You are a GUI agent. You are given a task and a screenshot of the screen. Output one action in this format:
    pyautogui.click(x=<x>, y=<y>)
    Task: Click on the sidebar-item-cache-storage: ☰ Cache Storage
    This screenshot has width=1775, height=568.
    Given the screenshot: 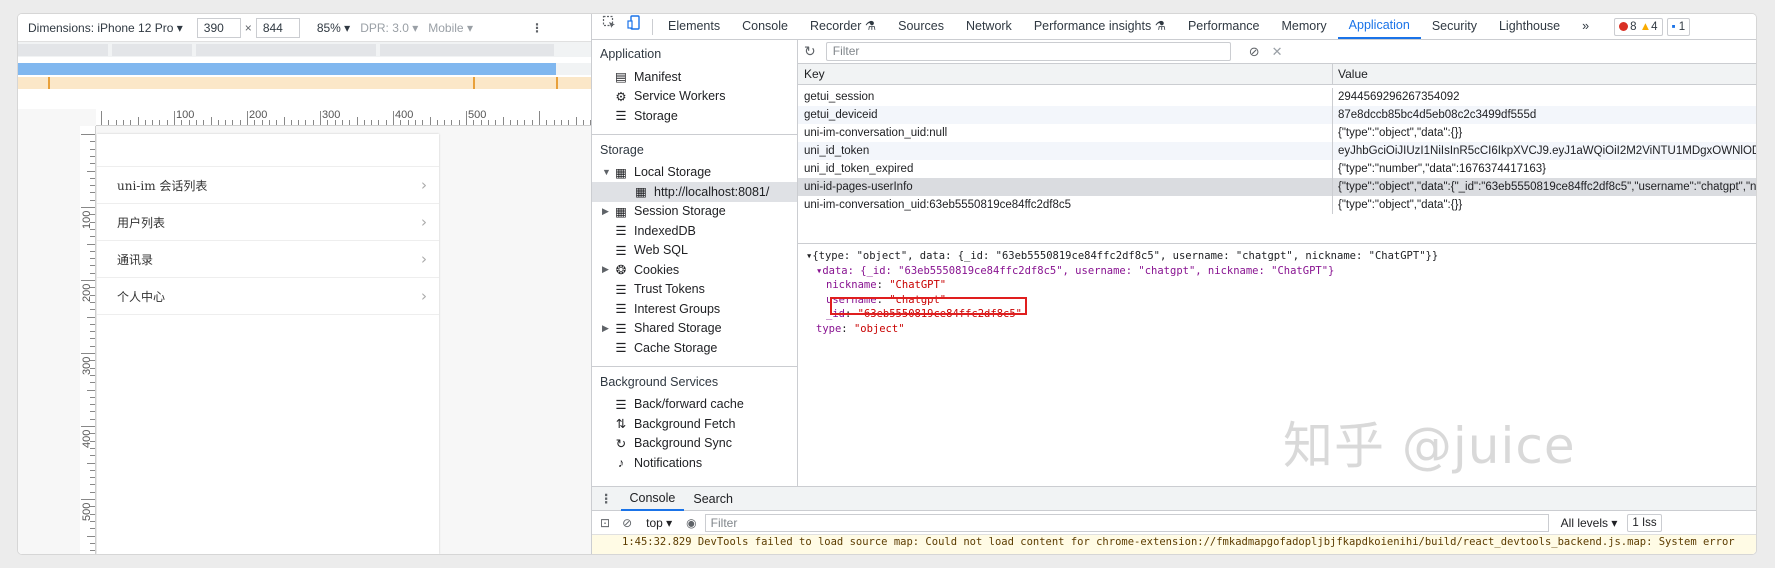 What is the action you would take?
    pyautogui.click(x=694, y=348)
    